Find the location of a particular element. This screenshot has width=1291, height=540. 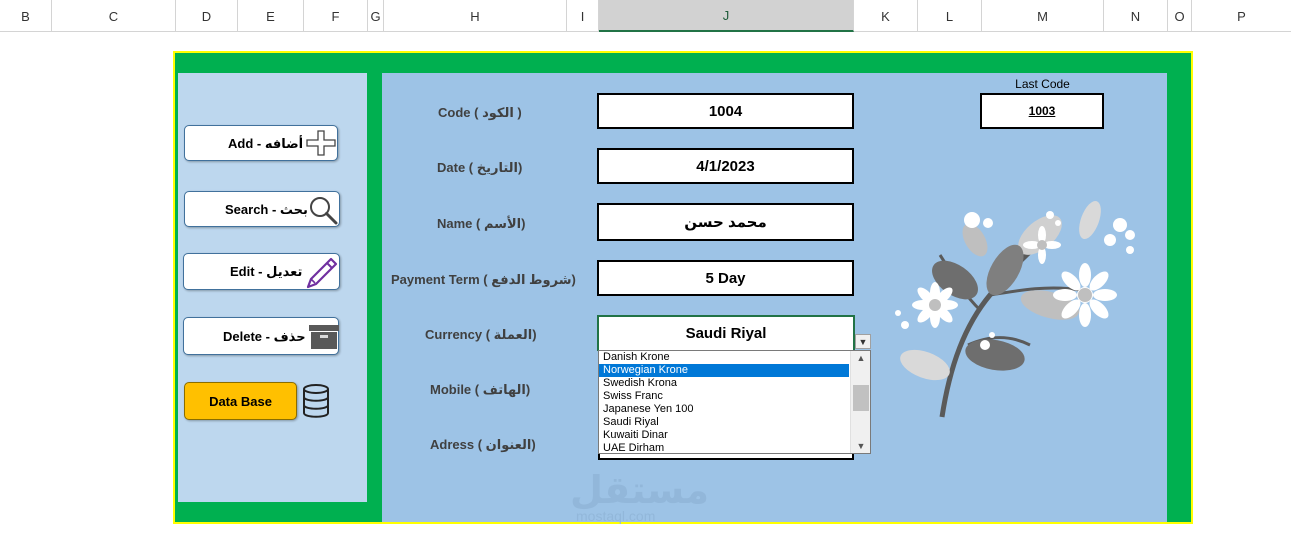

archive-box-icon is located at coordinates (324, 338).